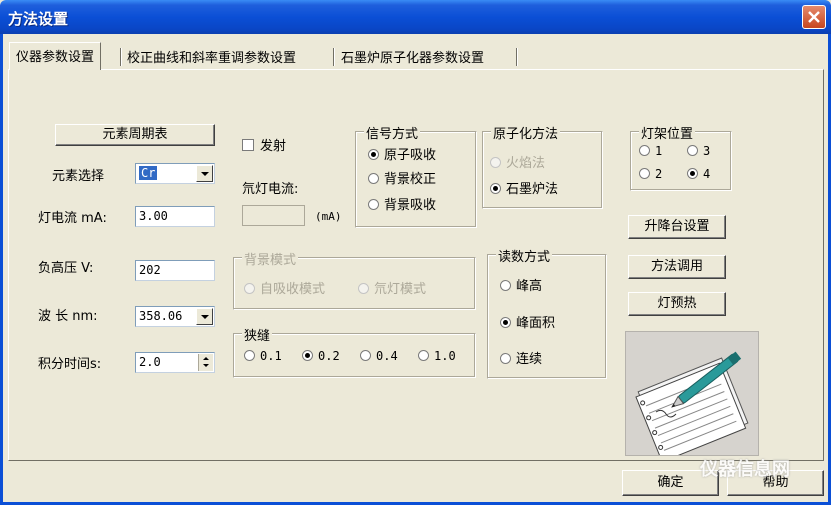  I want to click on radio-atomic-absorption: 原子吸收, so click(402, 153).